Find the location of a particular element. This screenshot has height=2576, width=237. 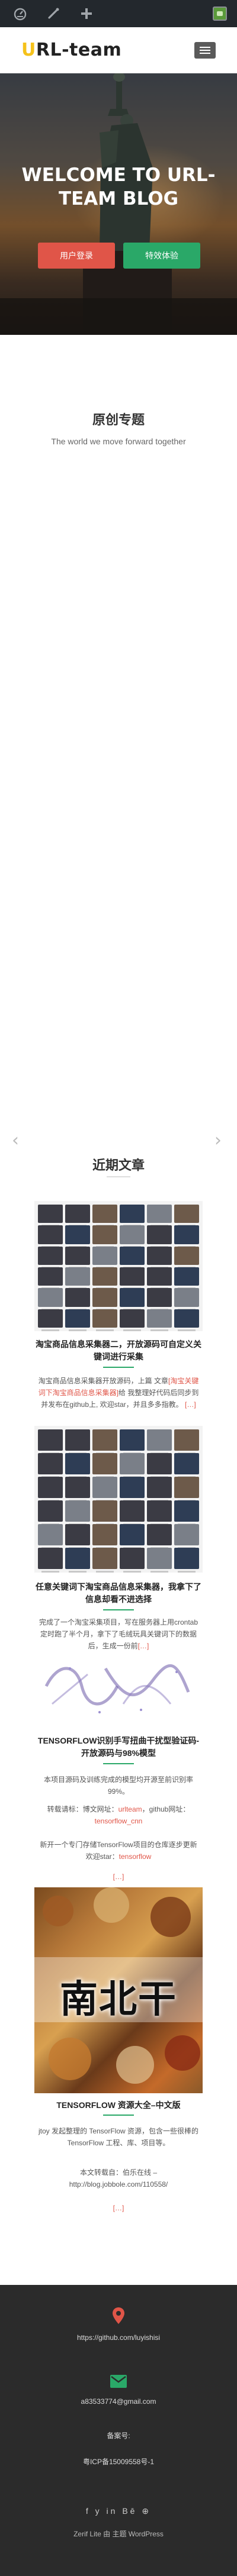

slider-next-arrow: › is located at coordinates (218, 1140).